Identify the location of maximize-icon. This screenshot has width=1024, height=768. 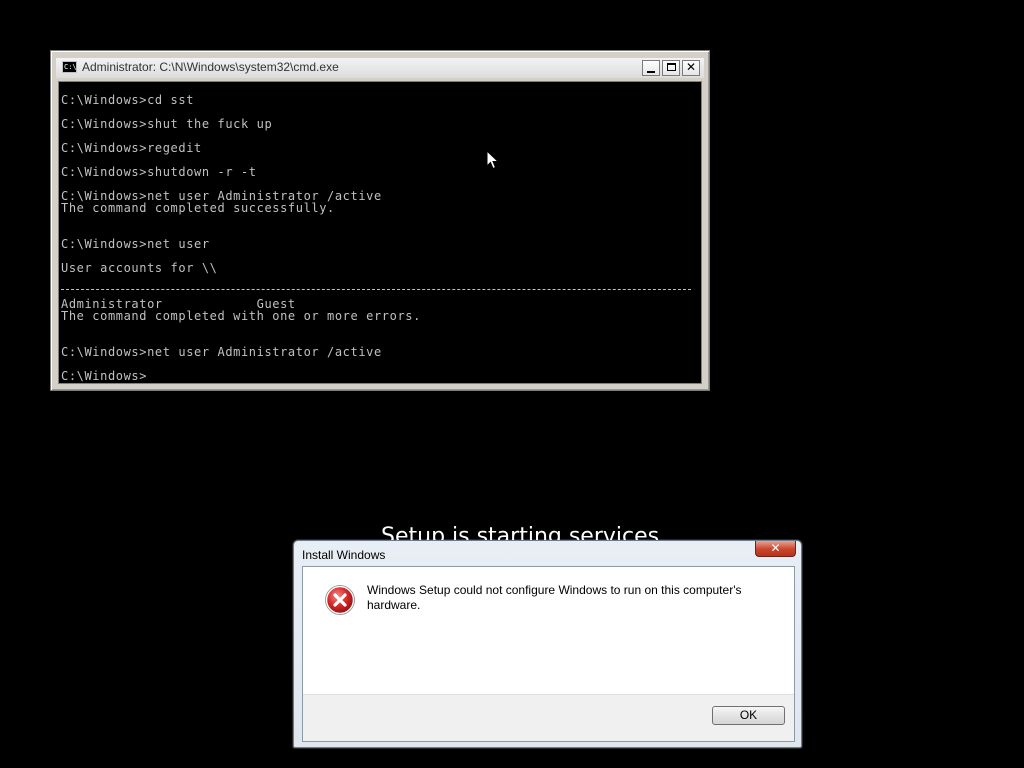
(671, 67).